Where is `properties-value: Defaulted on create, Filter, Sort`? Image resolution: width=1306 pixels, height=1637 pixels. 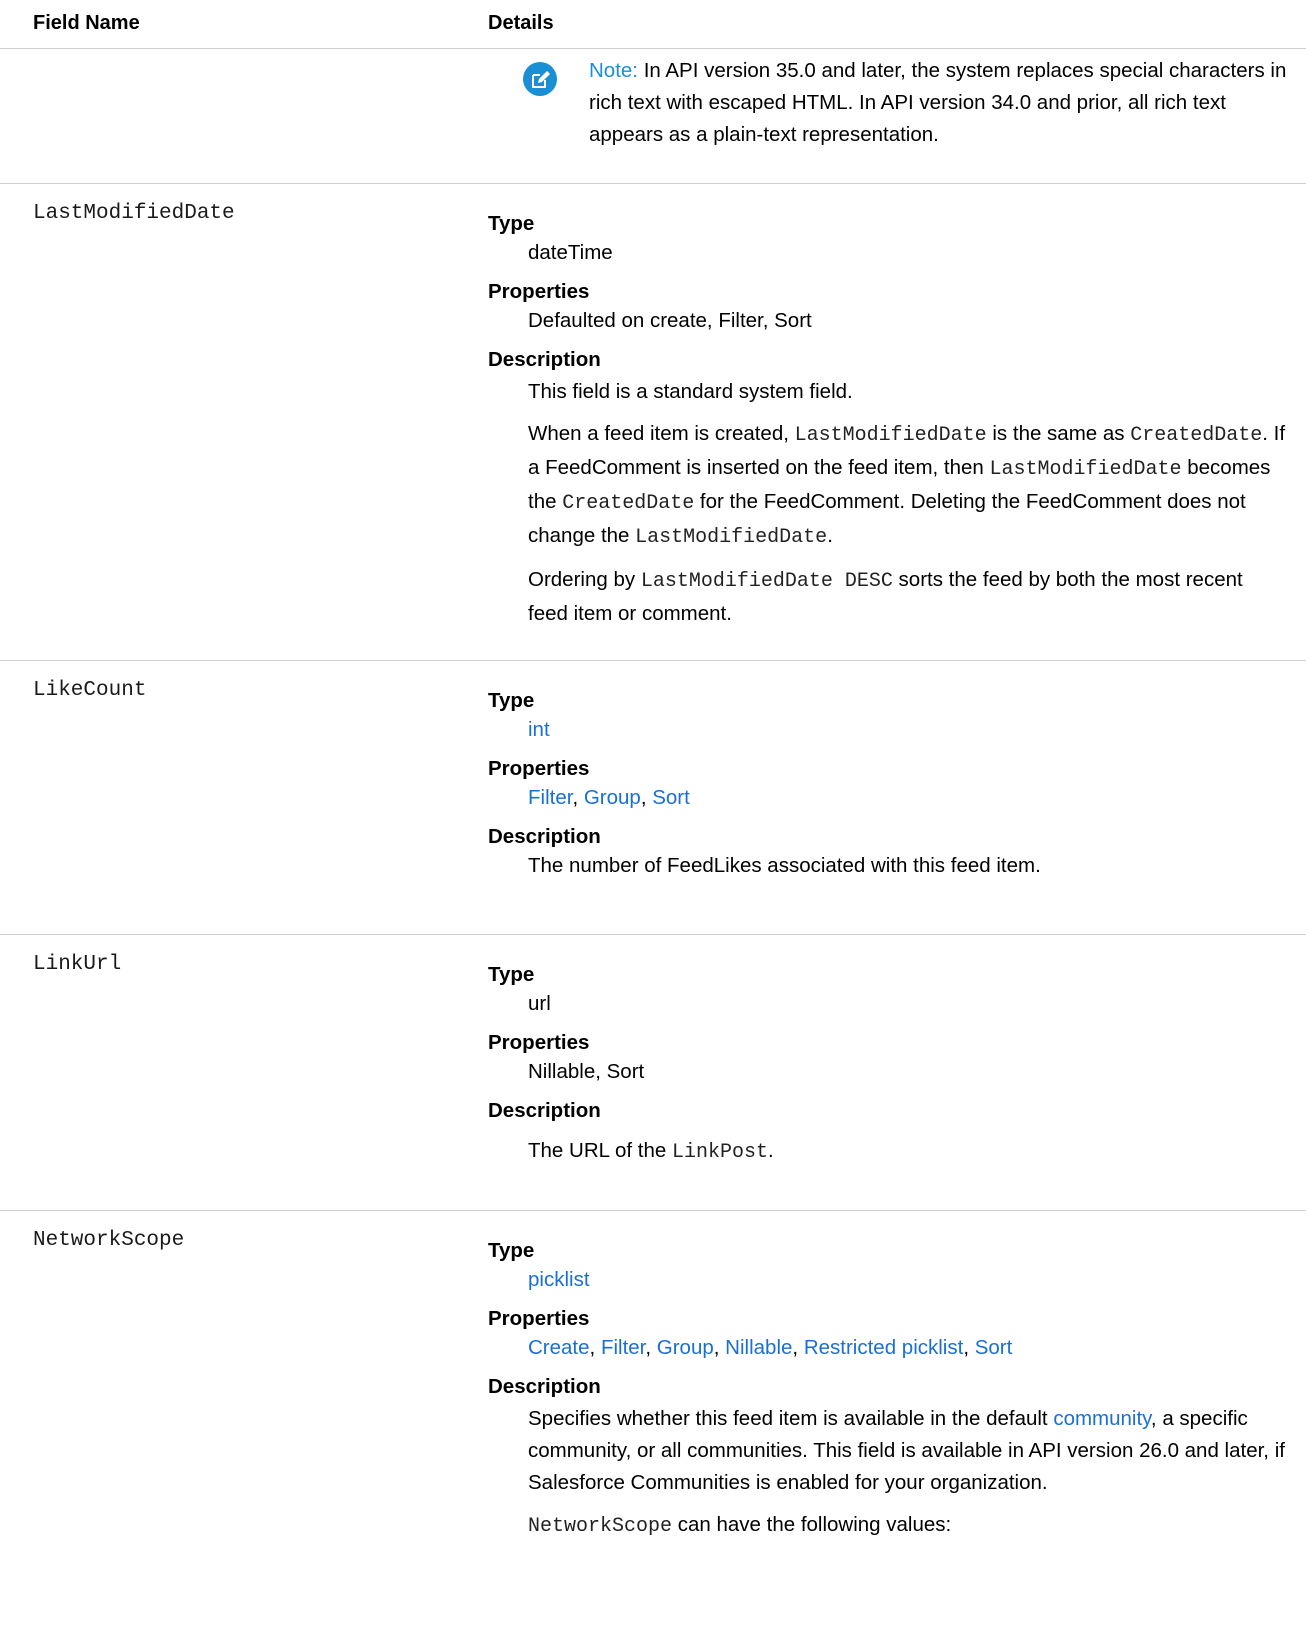 properties-value: Defaulted on create, Filter, Sort is located at coordinates (670, 320).